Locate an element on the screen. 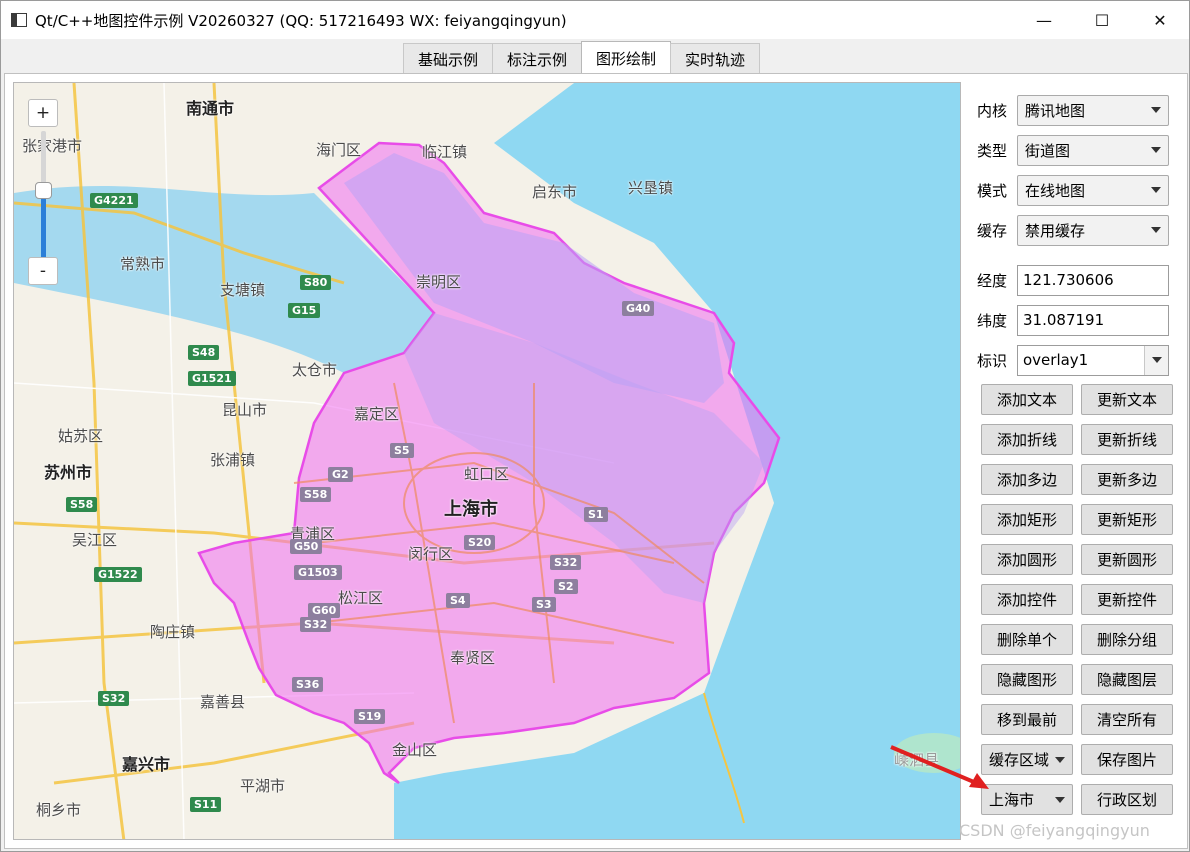 The width and height of the screenshot is (1190, 852). map-label-jiading: 嘉定区 is located at coordinates (377, 414).